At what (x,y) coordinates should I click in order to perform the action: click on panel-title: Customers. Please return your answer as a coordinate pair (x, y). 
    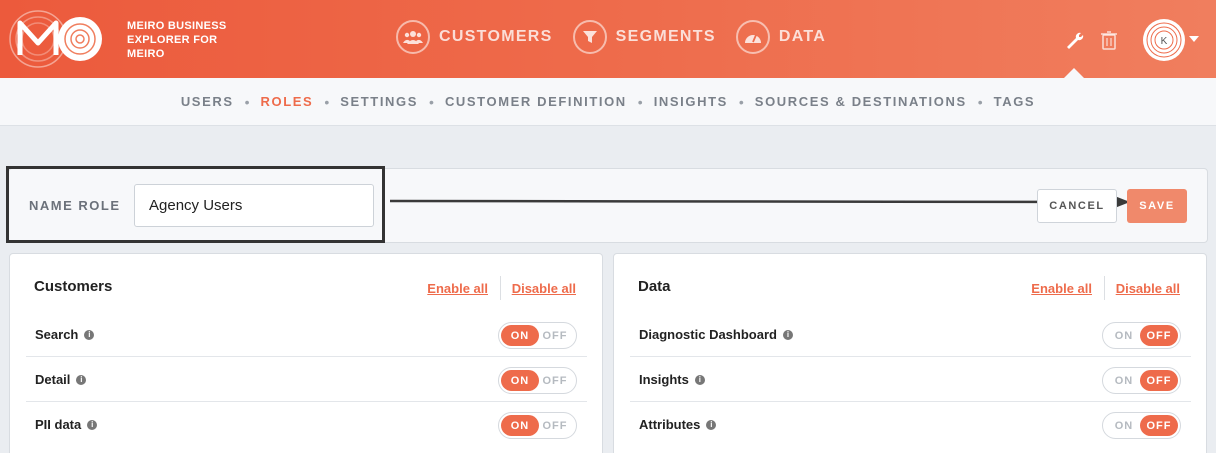
    Looking at the image, I should click on (73, 286).